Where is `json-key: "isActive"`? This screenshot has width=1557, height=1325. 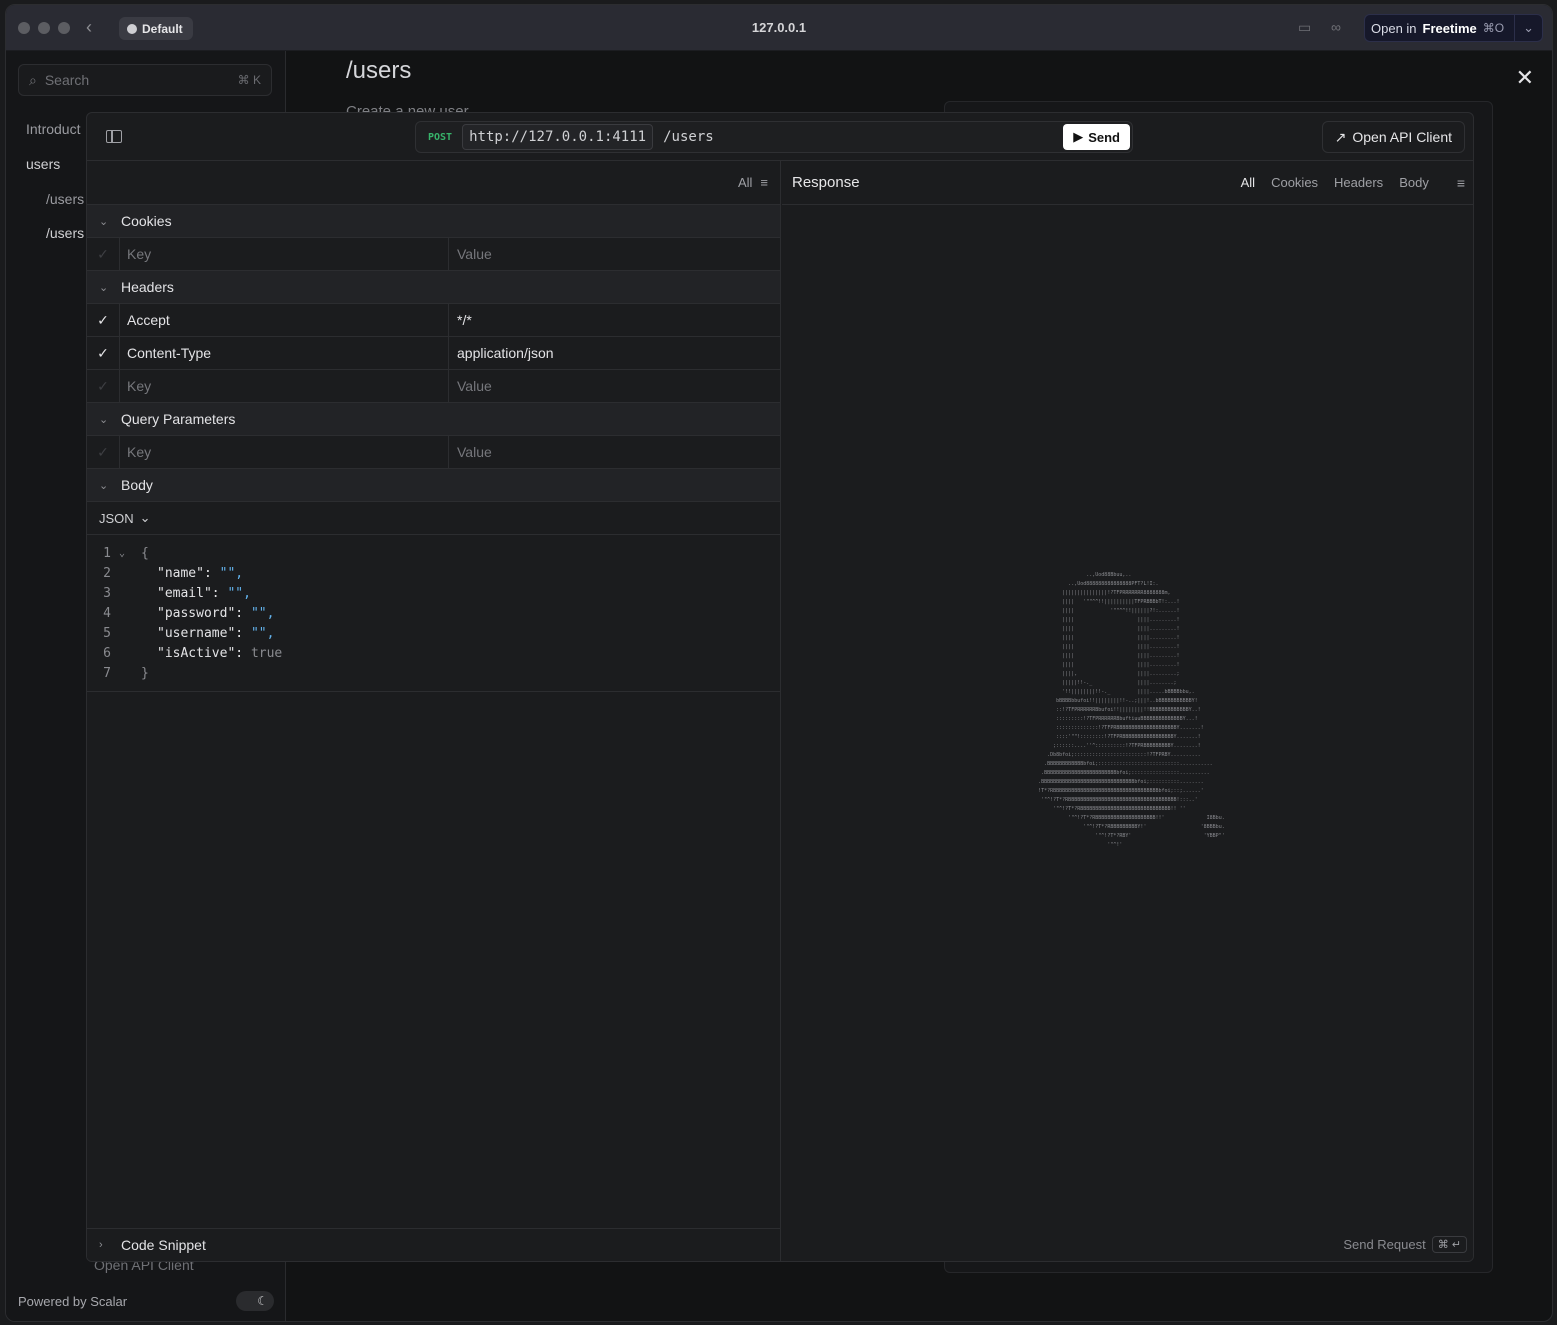
json-key: "isActive" is located at coordinates (196, 653).